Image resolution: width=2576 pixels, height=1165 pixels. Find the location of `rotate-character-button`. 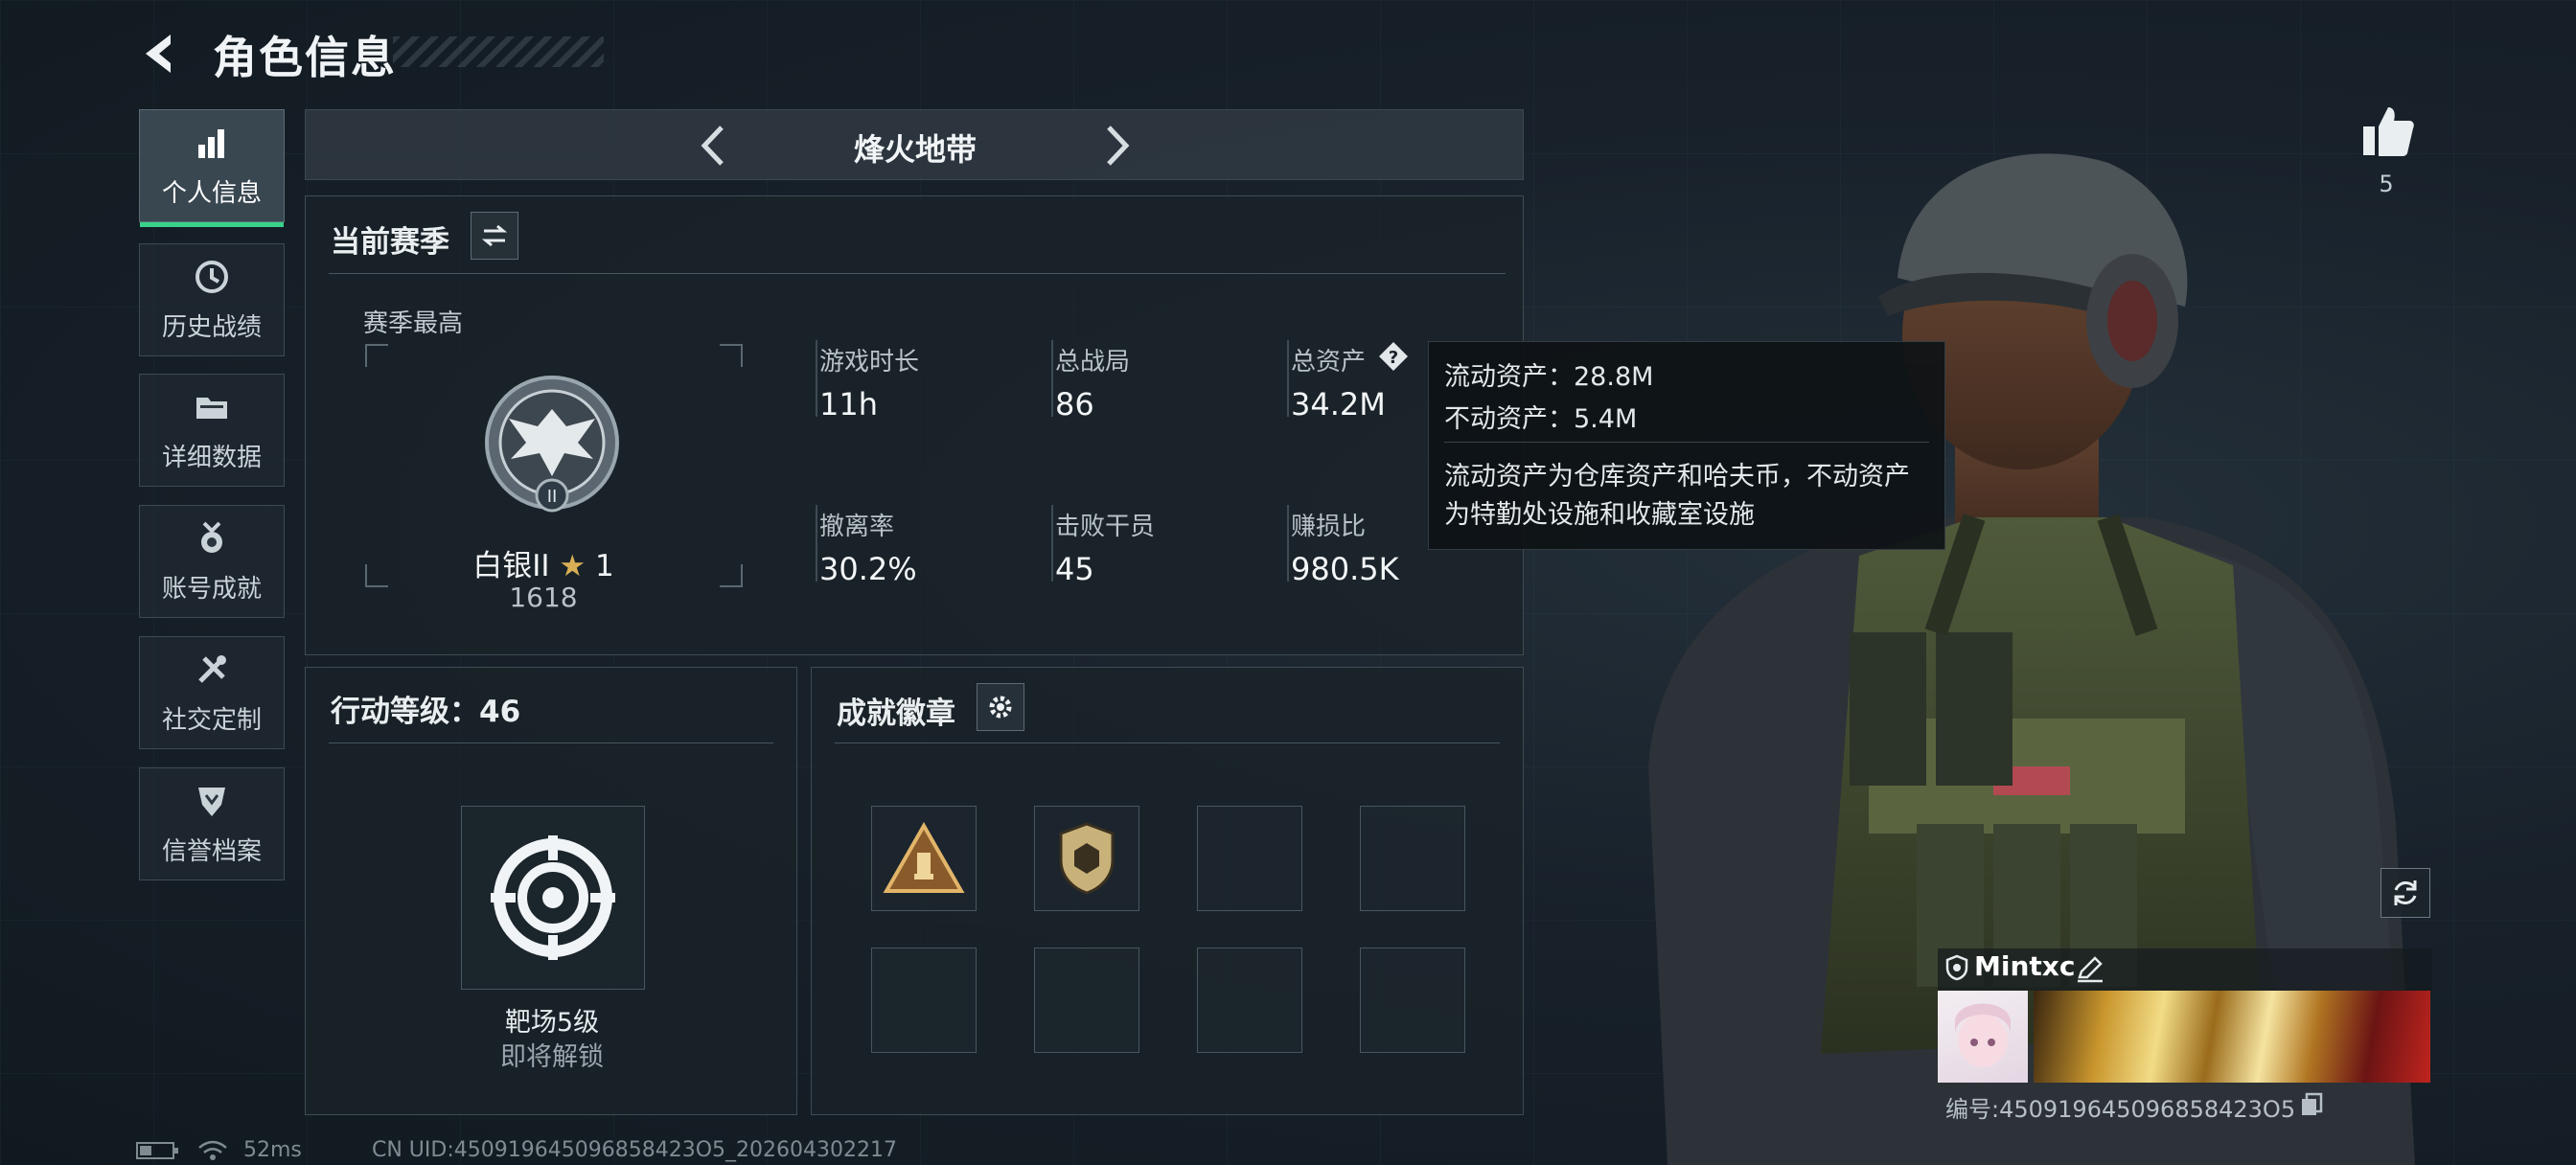

rotate-character-button is located at coordinates (2405, 893).